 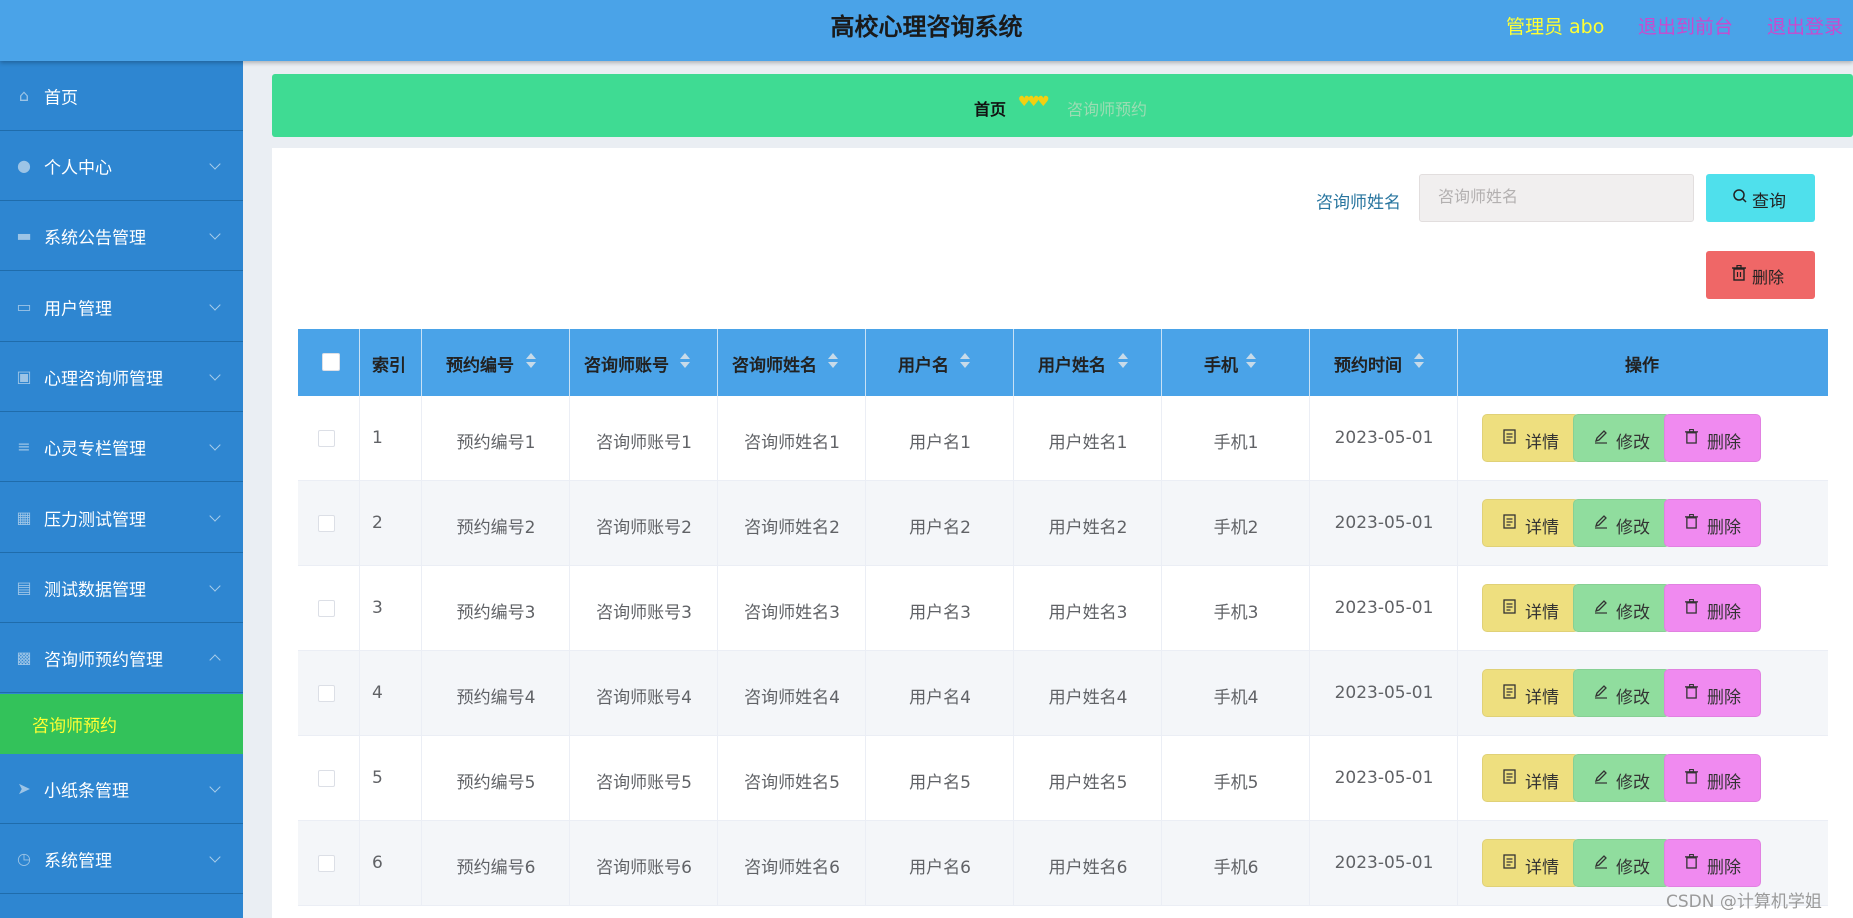 What do you see at coordinates (121, 307) in the screenshot?
I see `sidebar-item-users: ▭ 用户管理` at bounding box center [121, 307].